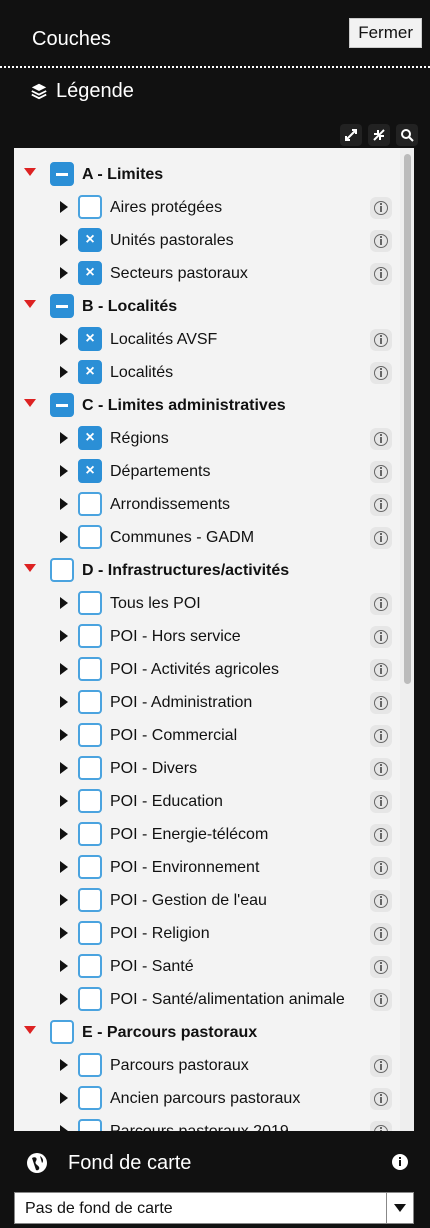 The image size is (430, 1228). I want to click on layer-row: Aires protégées, so click(207, 208).